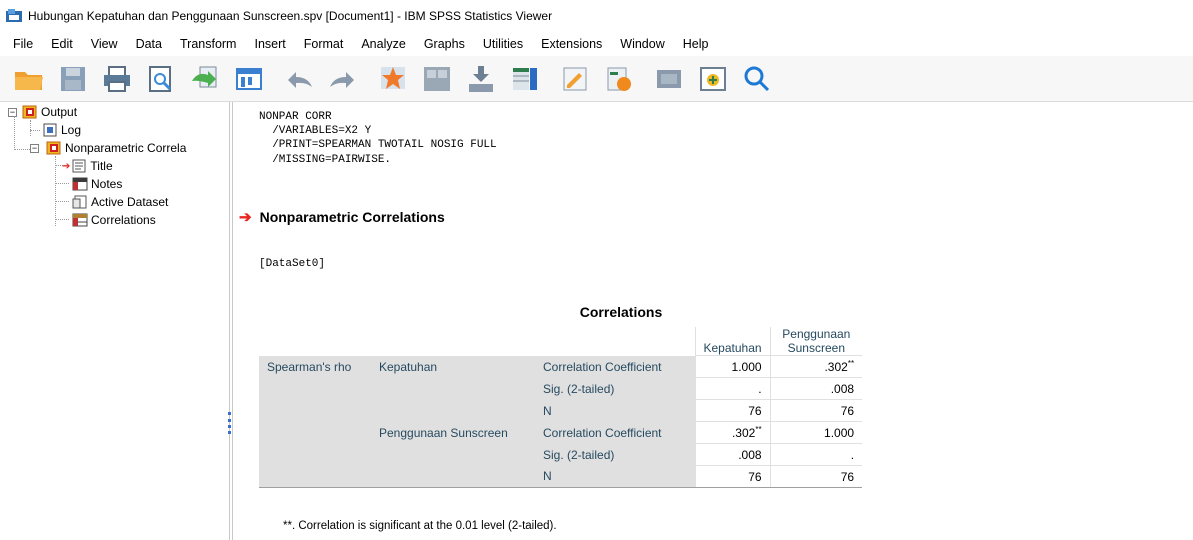 This screenshot has height=540, width=1193. I want to click on collapse-group-toggle: −, so click(34, 148).